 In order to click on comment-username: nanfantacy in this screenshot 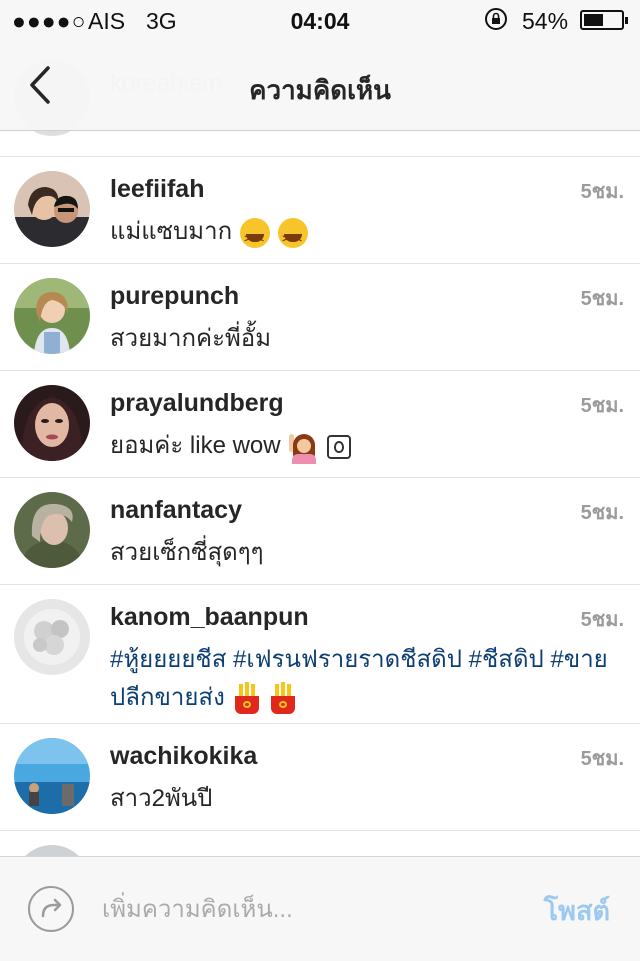, I will do `click(176, 510)`.